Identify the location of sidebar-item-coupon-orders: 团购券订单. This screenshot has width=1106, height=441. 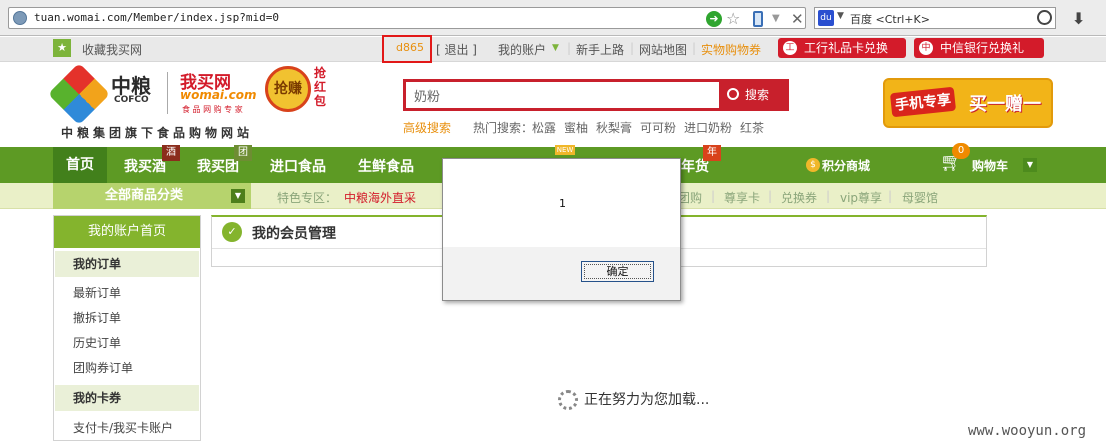
(103, 367).